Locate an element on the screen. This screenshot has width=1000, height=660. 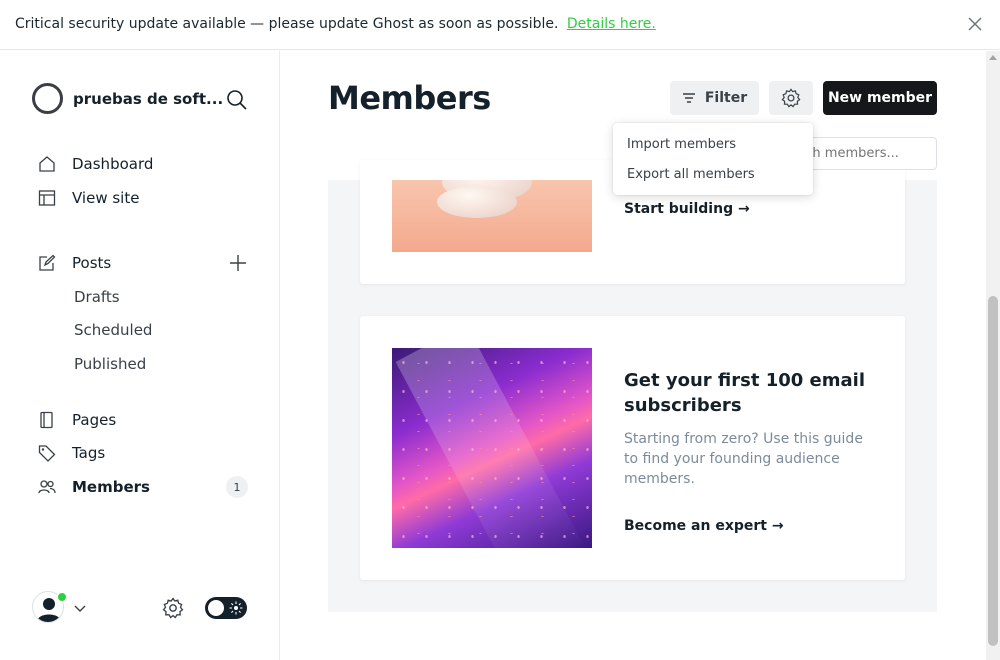
online-status-dot is located at coordinates (62, 597).